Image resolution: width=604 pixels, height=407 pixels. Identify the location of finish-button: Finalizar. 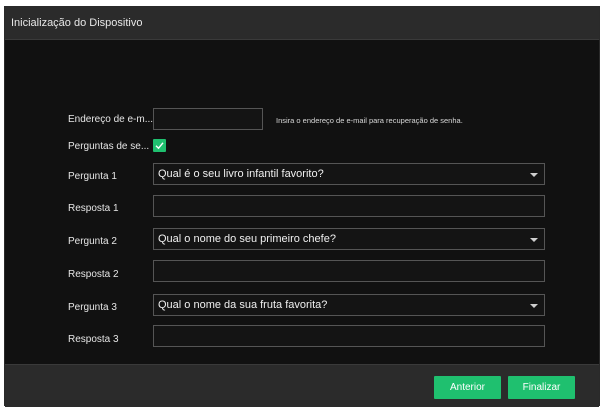
(541, 387).